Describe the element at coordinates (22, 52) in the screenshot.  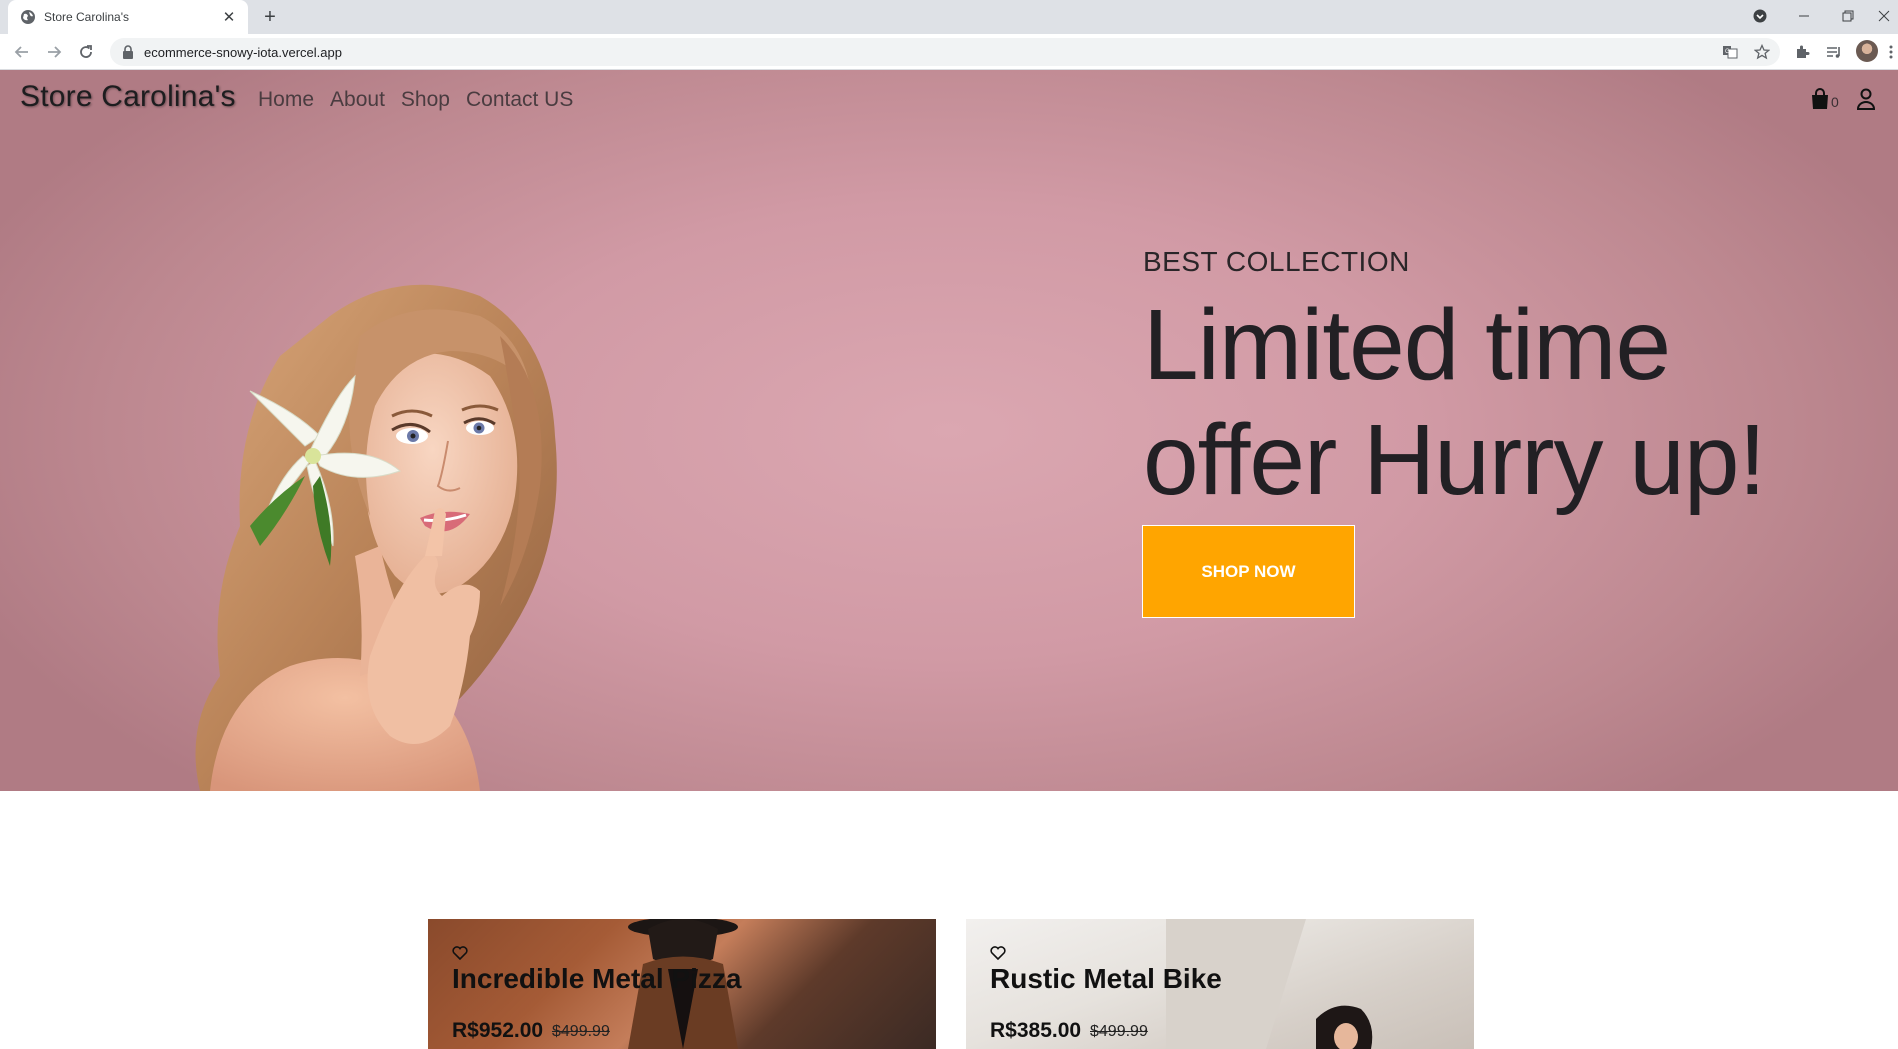
I see `back-icon` at that location.